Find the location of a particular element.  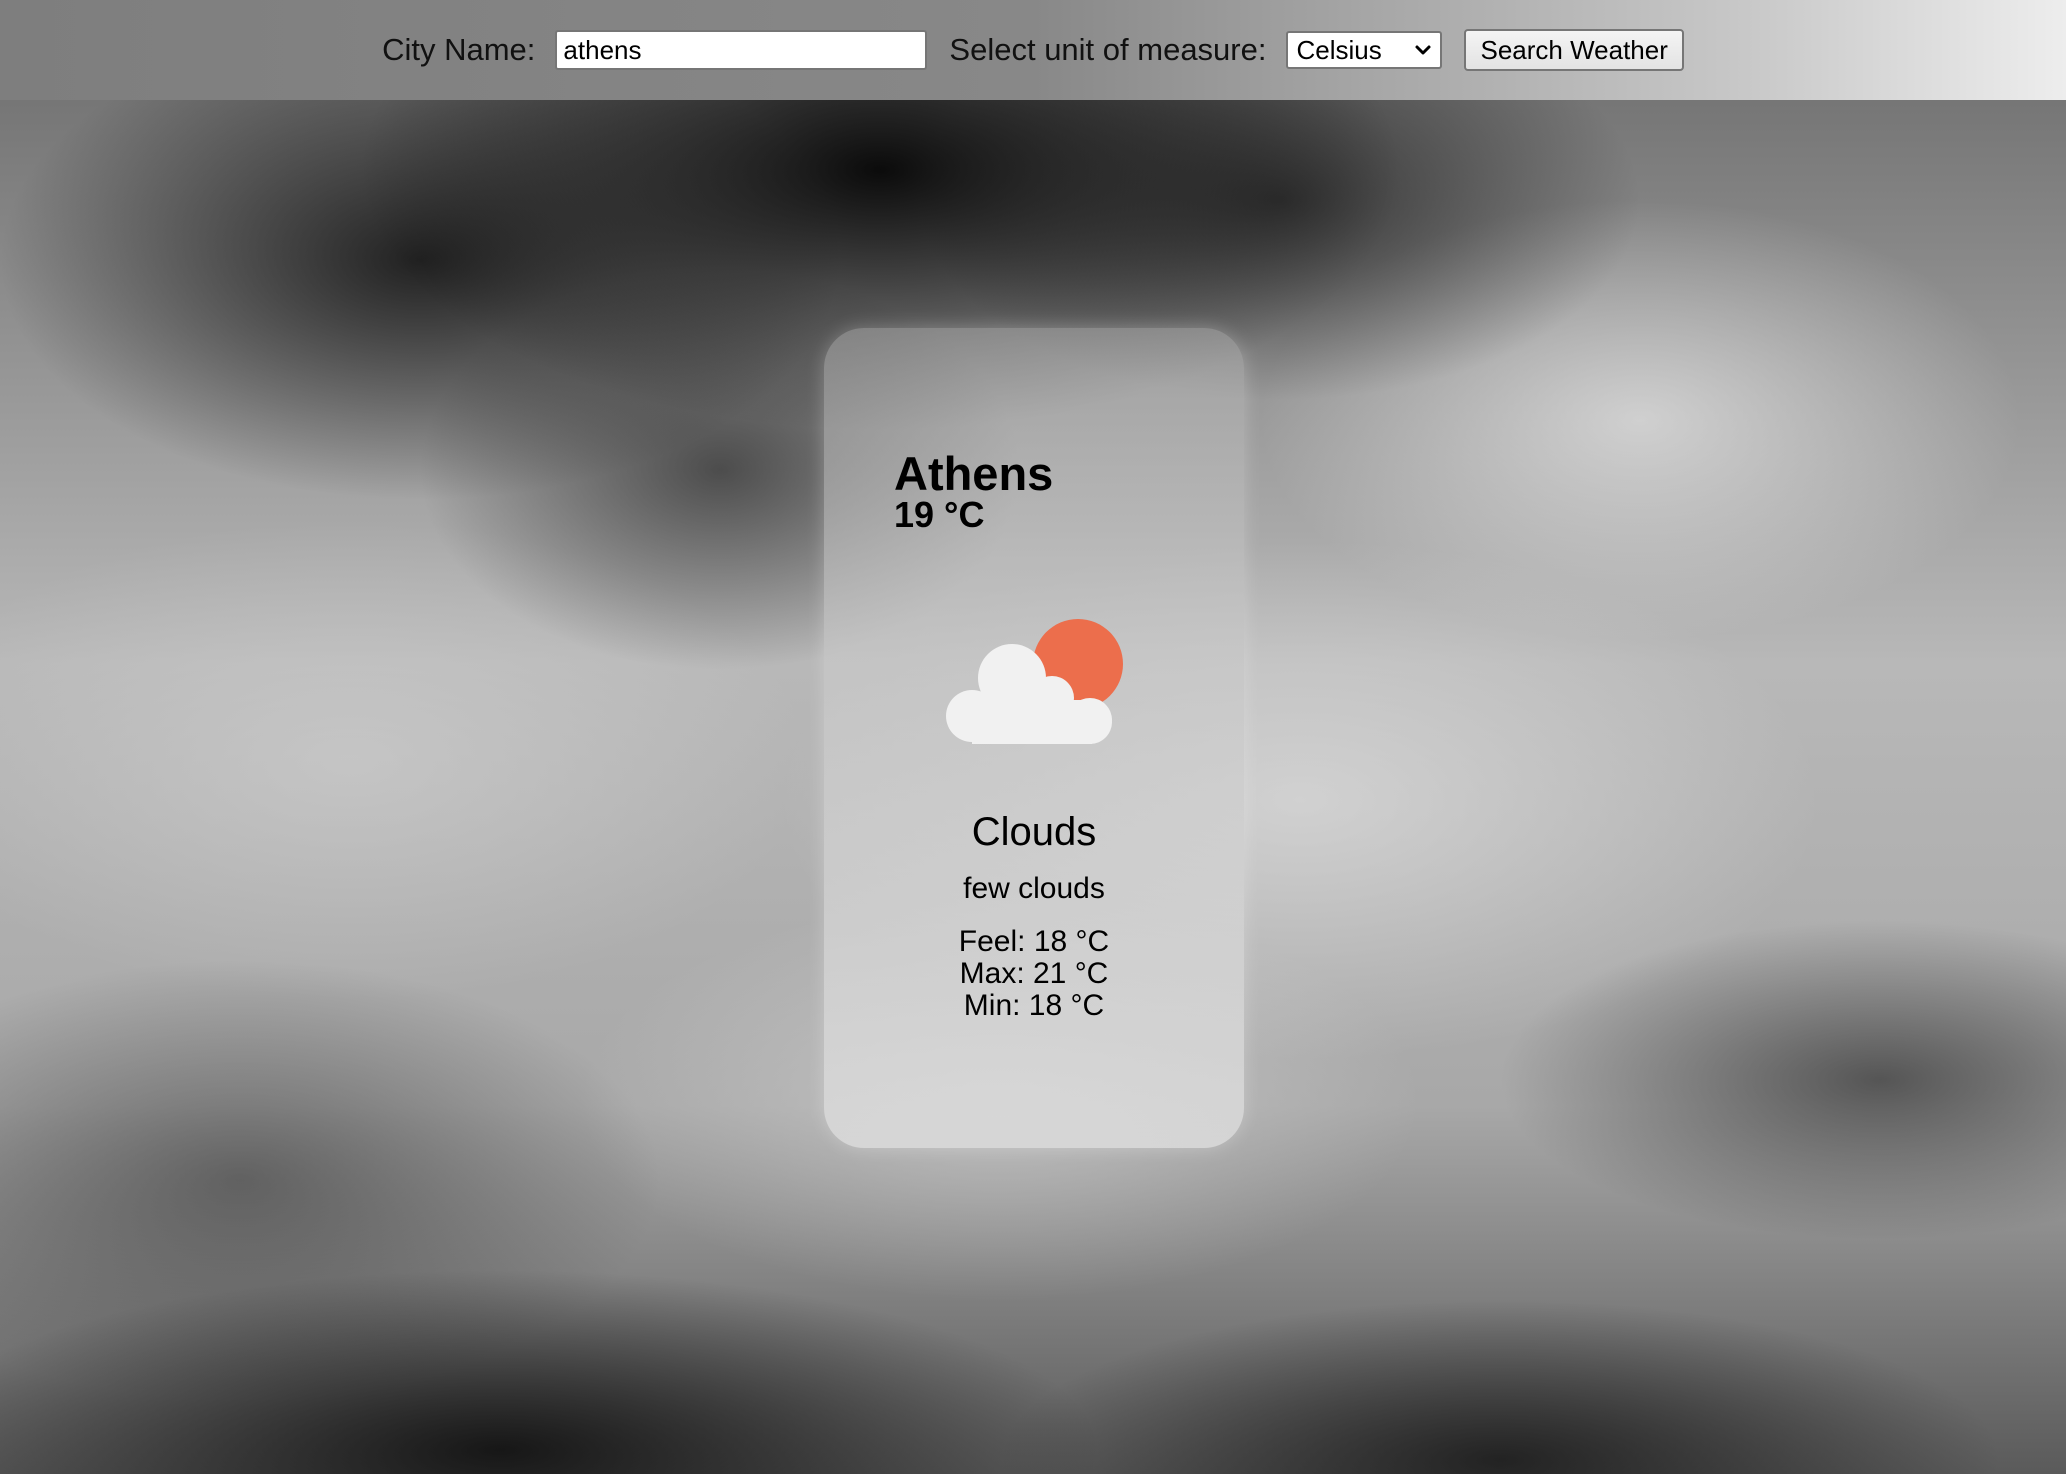

max-temperature: Max: 21 °C is located at coordinates (1034, 973).